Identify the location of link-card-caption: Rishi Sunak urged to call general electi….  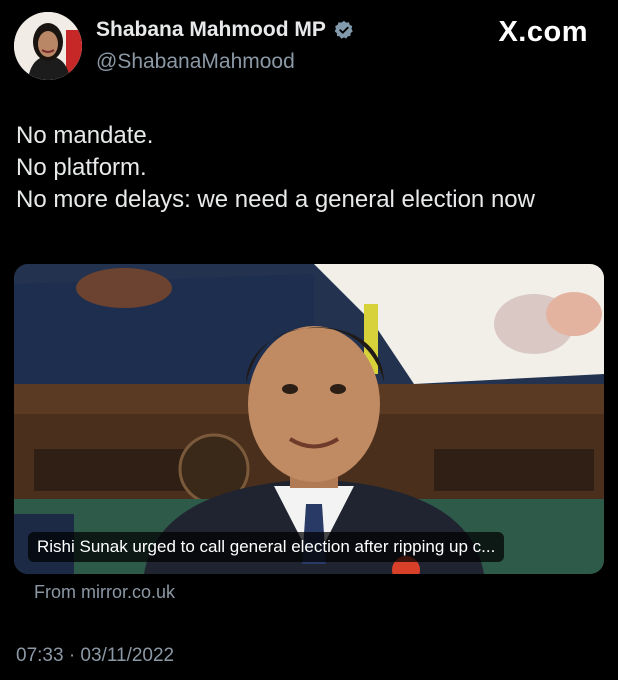
(266, 547).